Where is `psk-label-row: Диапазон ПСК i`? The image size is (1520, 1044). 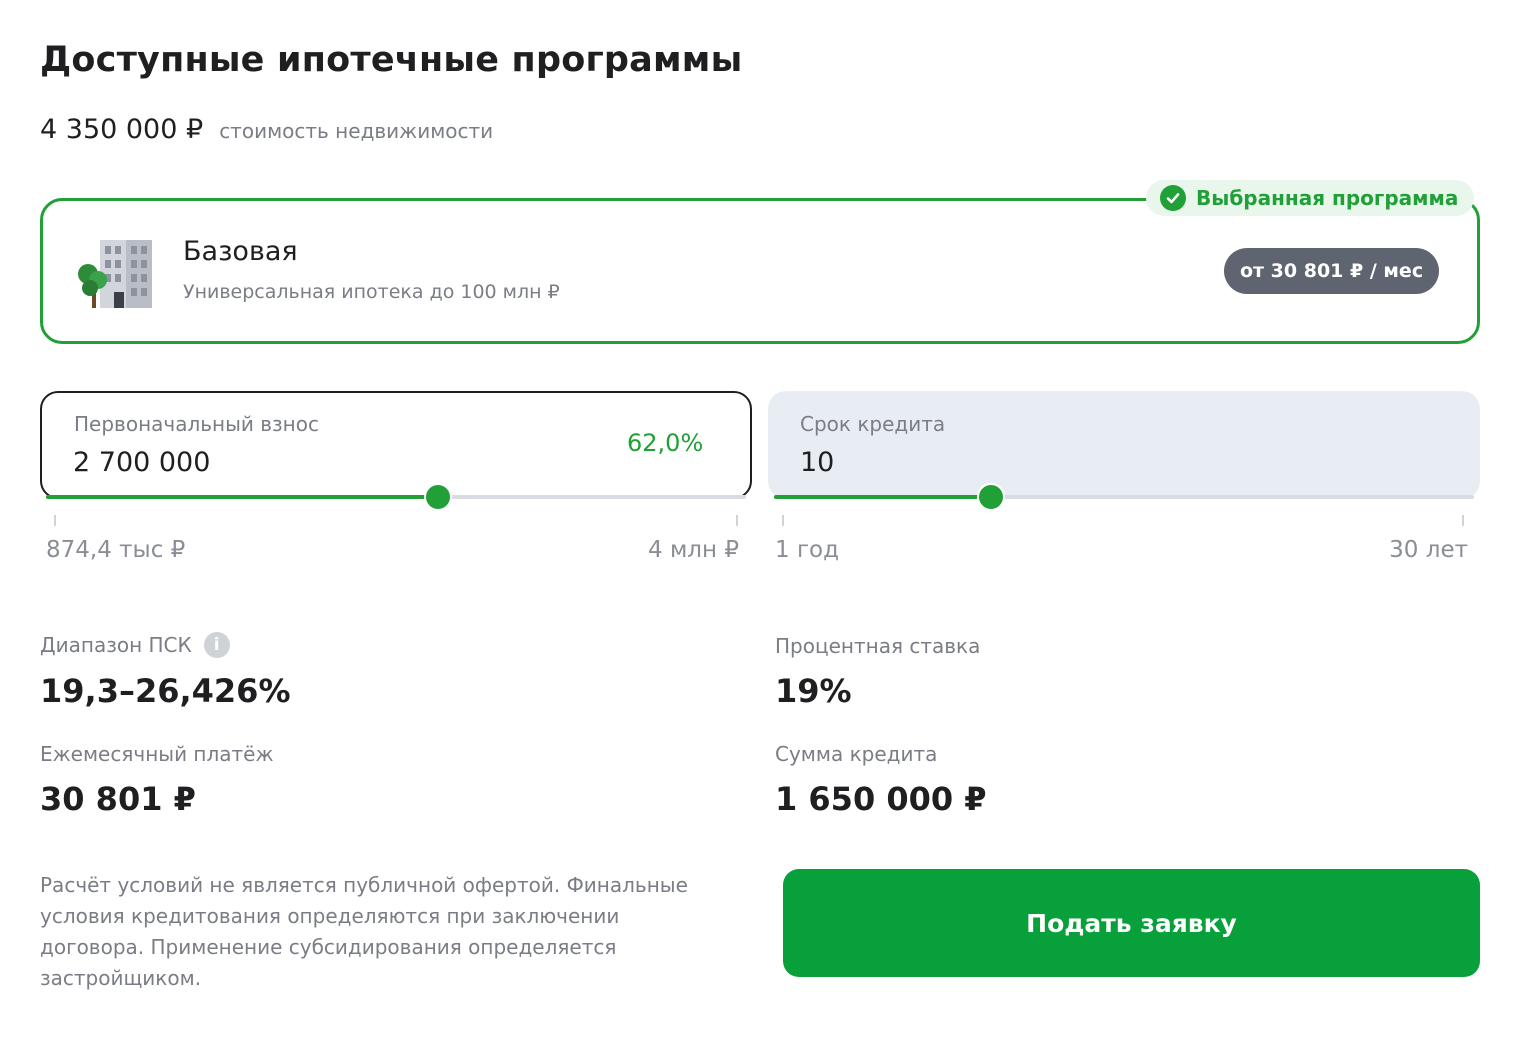 psk-label-row: Диапазон ПСК i is located at coordinates (135, 645).